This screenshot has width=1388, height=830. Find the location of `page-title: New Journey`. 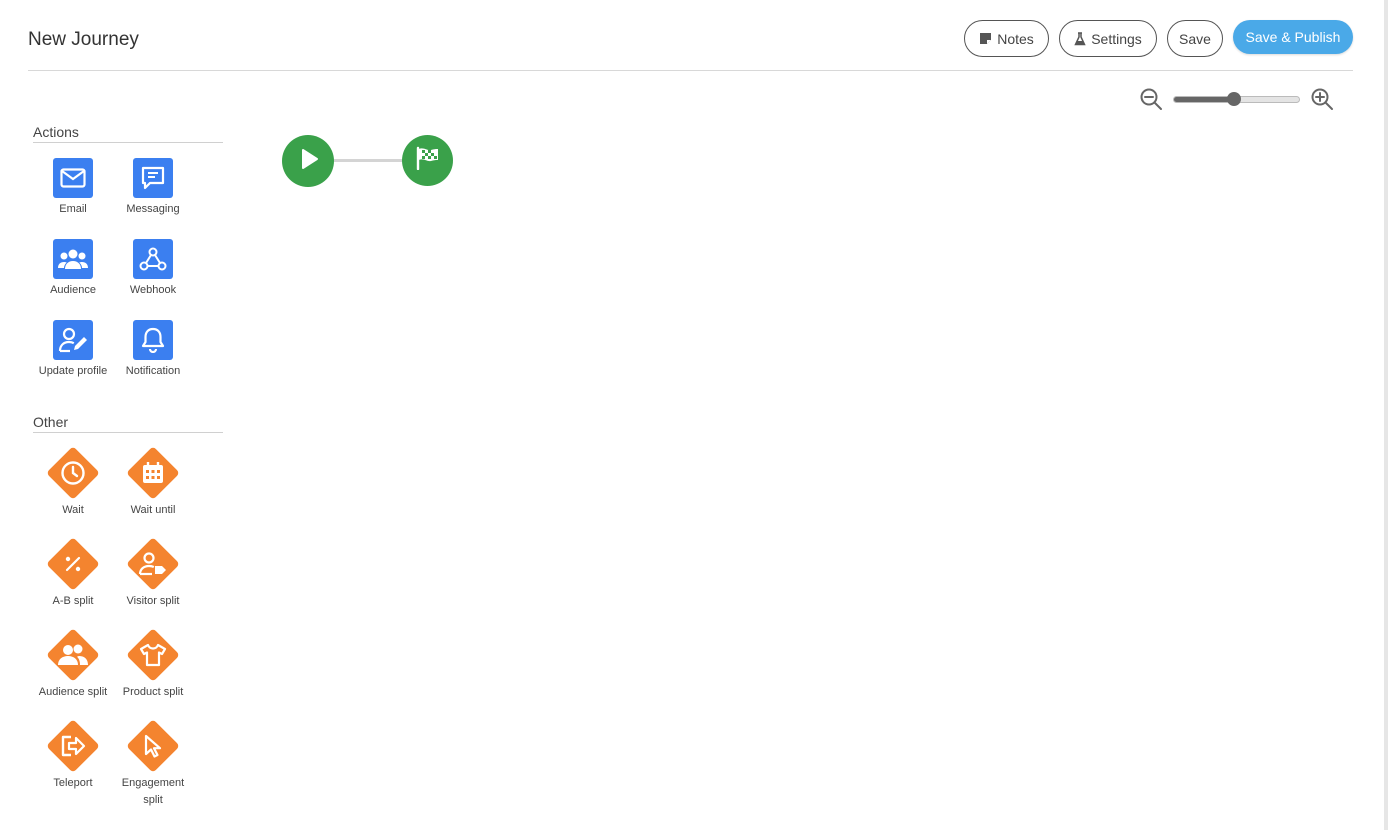

page-title: New Journey is located at coordinates (83, 39).